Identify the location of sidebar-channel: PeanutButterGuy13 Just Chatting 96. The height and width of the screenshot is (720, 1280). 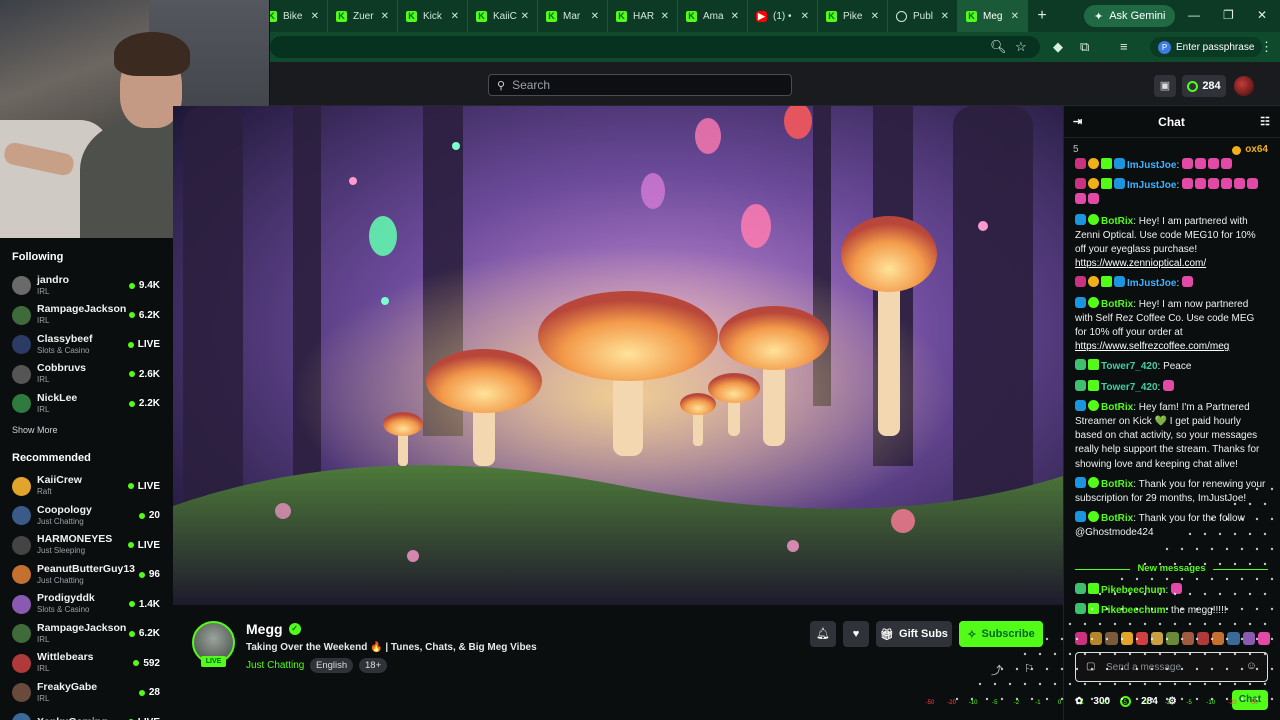
(86, 575).